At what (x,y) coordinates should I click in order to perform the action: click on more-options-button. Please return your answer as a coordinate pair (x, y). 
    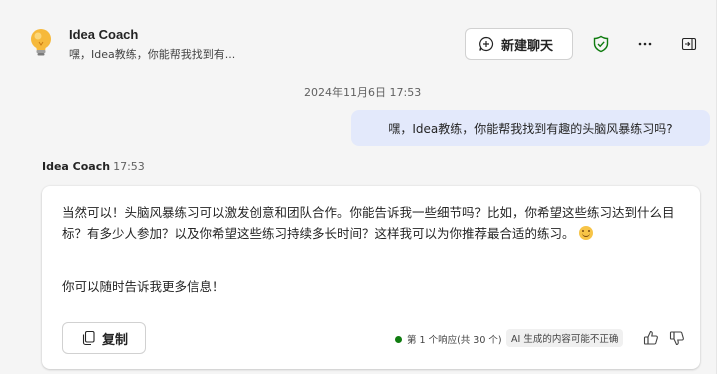
    Looking at the image, I should click on (645, 44).